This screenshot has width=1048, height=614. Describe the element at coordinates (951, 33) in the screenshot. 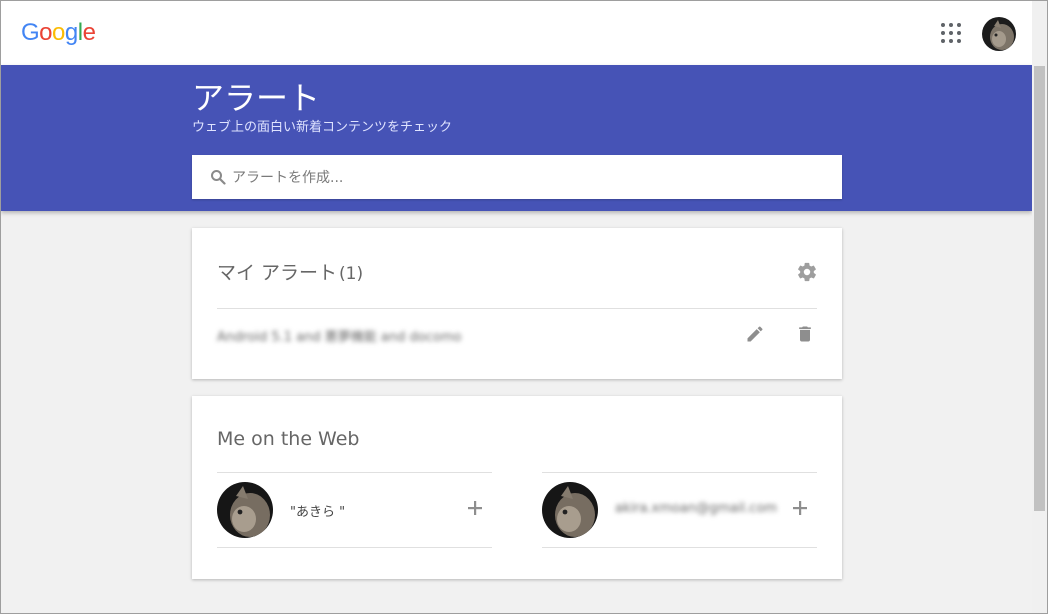

I see `apps-grid-icon` at that location.